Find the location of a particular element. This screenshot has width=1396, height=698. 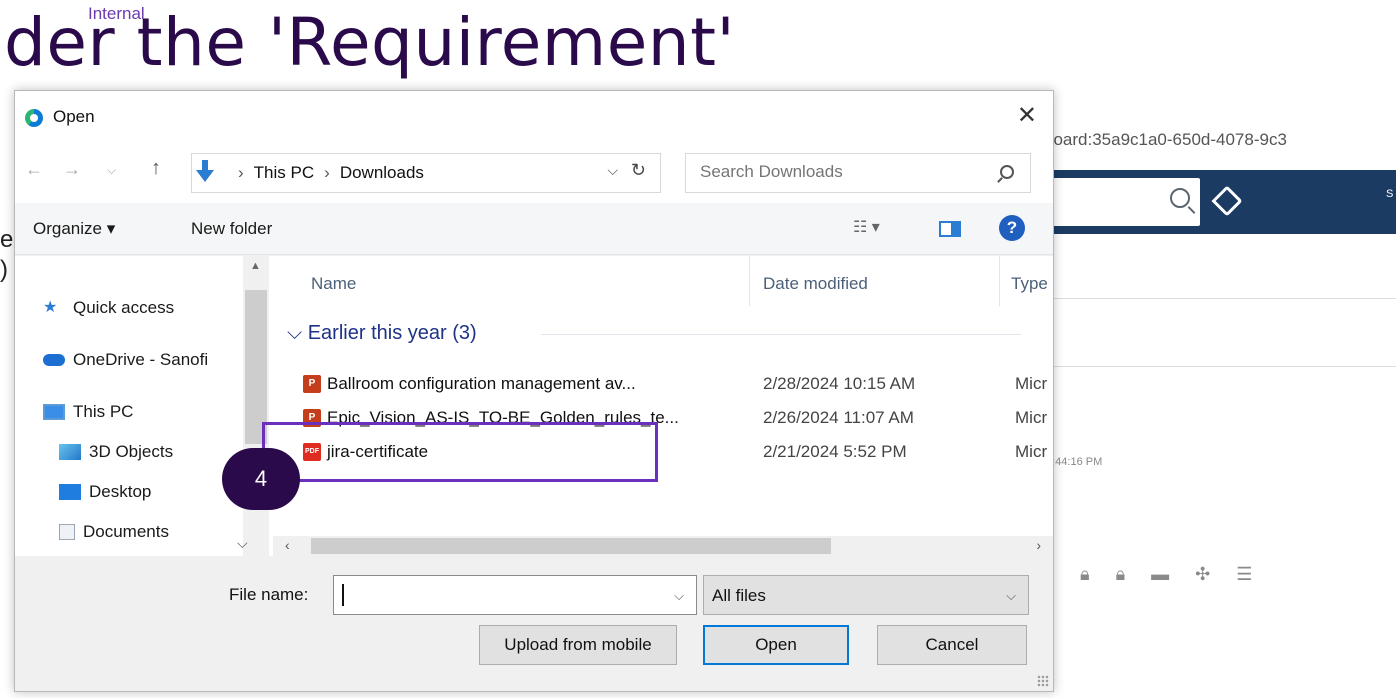

cancel-button: Cancel is located at coordinates (952, 645).